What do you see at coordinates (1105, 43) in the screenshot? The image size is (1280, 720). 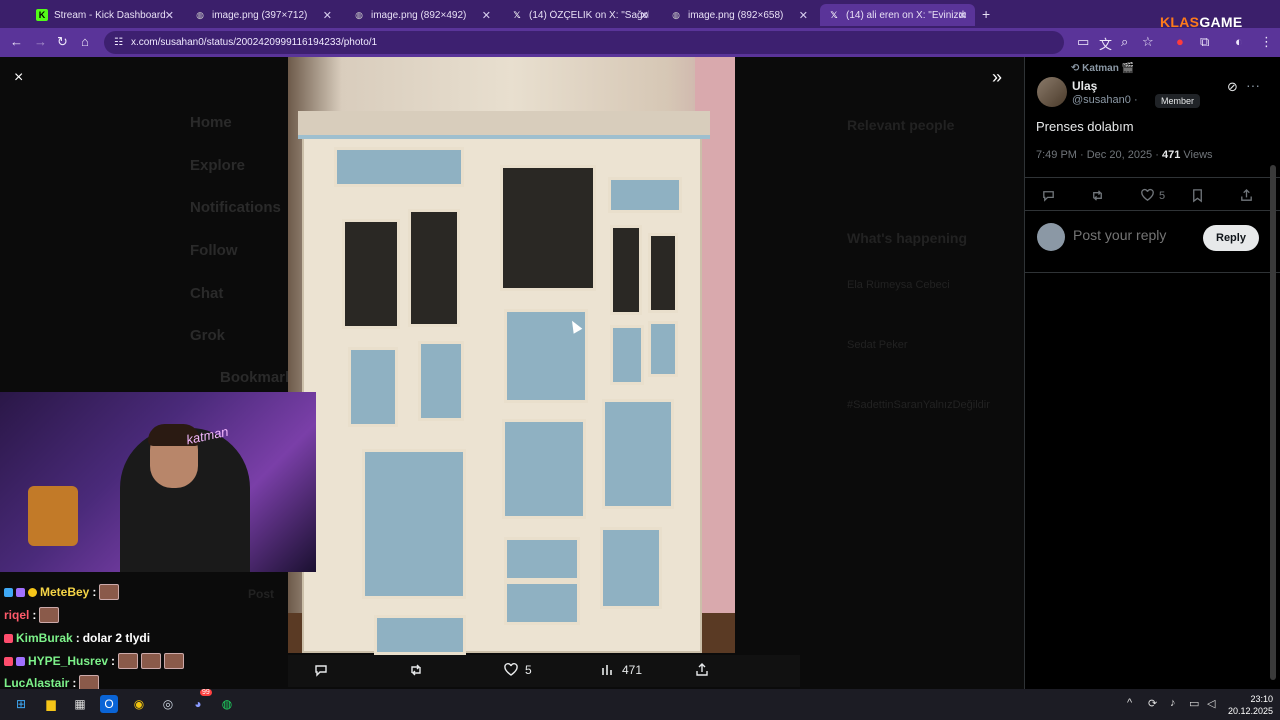 I see `translate-icon: 文` at bounding box center [1105, 43].